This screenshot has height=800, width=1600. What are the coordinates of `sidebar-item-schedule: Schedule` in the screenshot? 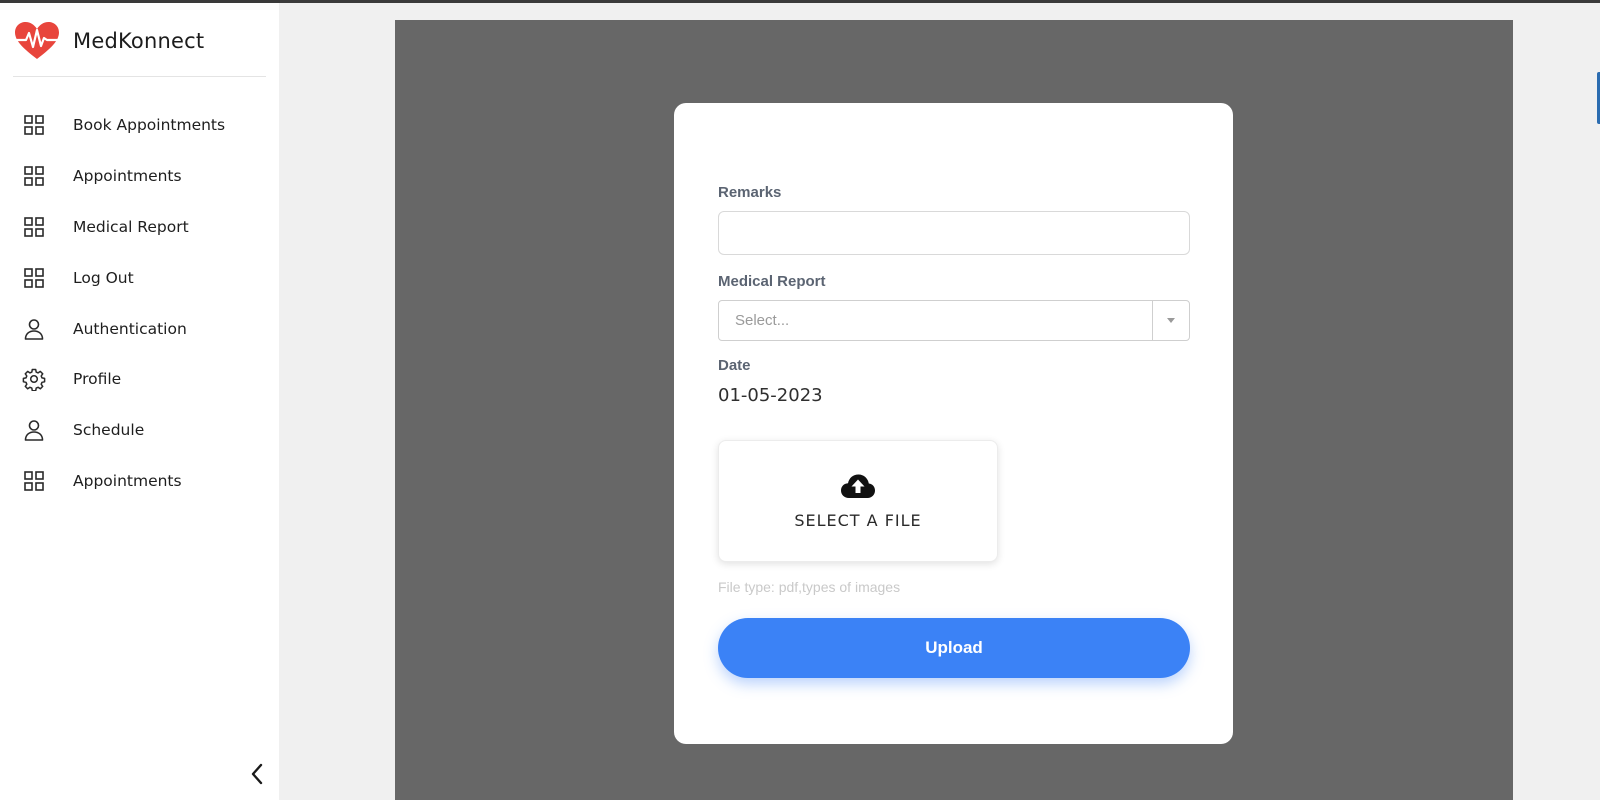 It's located at (139, 430).